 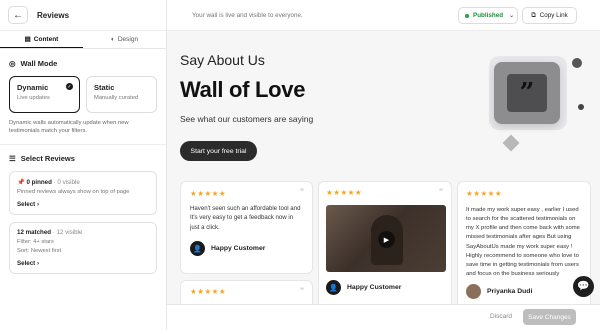 What do you see at coordinates (512, 16) in the screenshot?
I see `chevron-down-icon: ⌄` at bounding box center [512, 16].